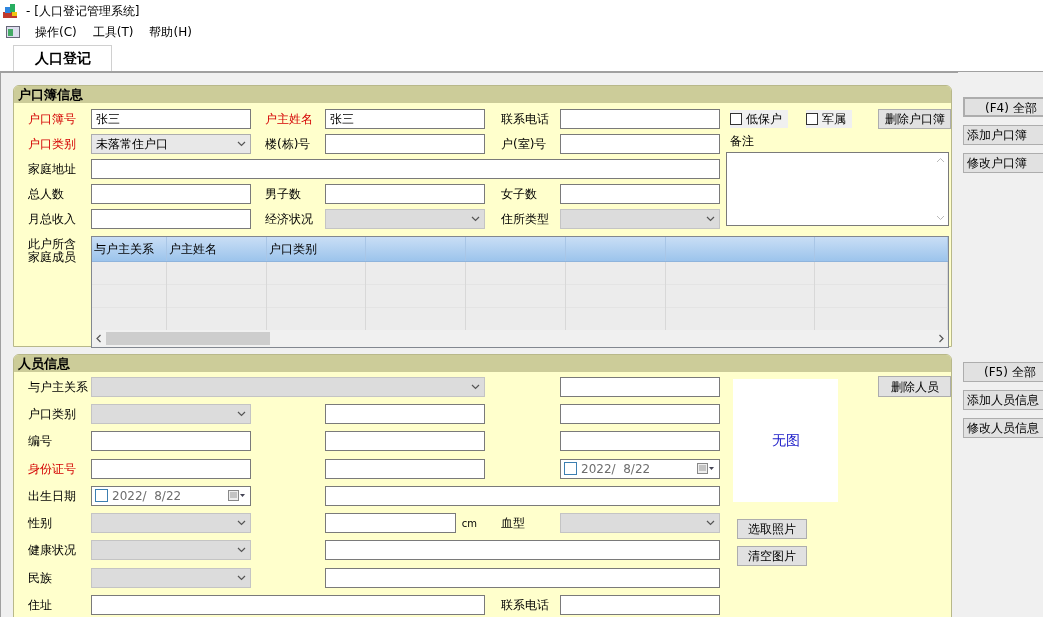  I want to click on button: (F5) 全部, so click(1003, 372).